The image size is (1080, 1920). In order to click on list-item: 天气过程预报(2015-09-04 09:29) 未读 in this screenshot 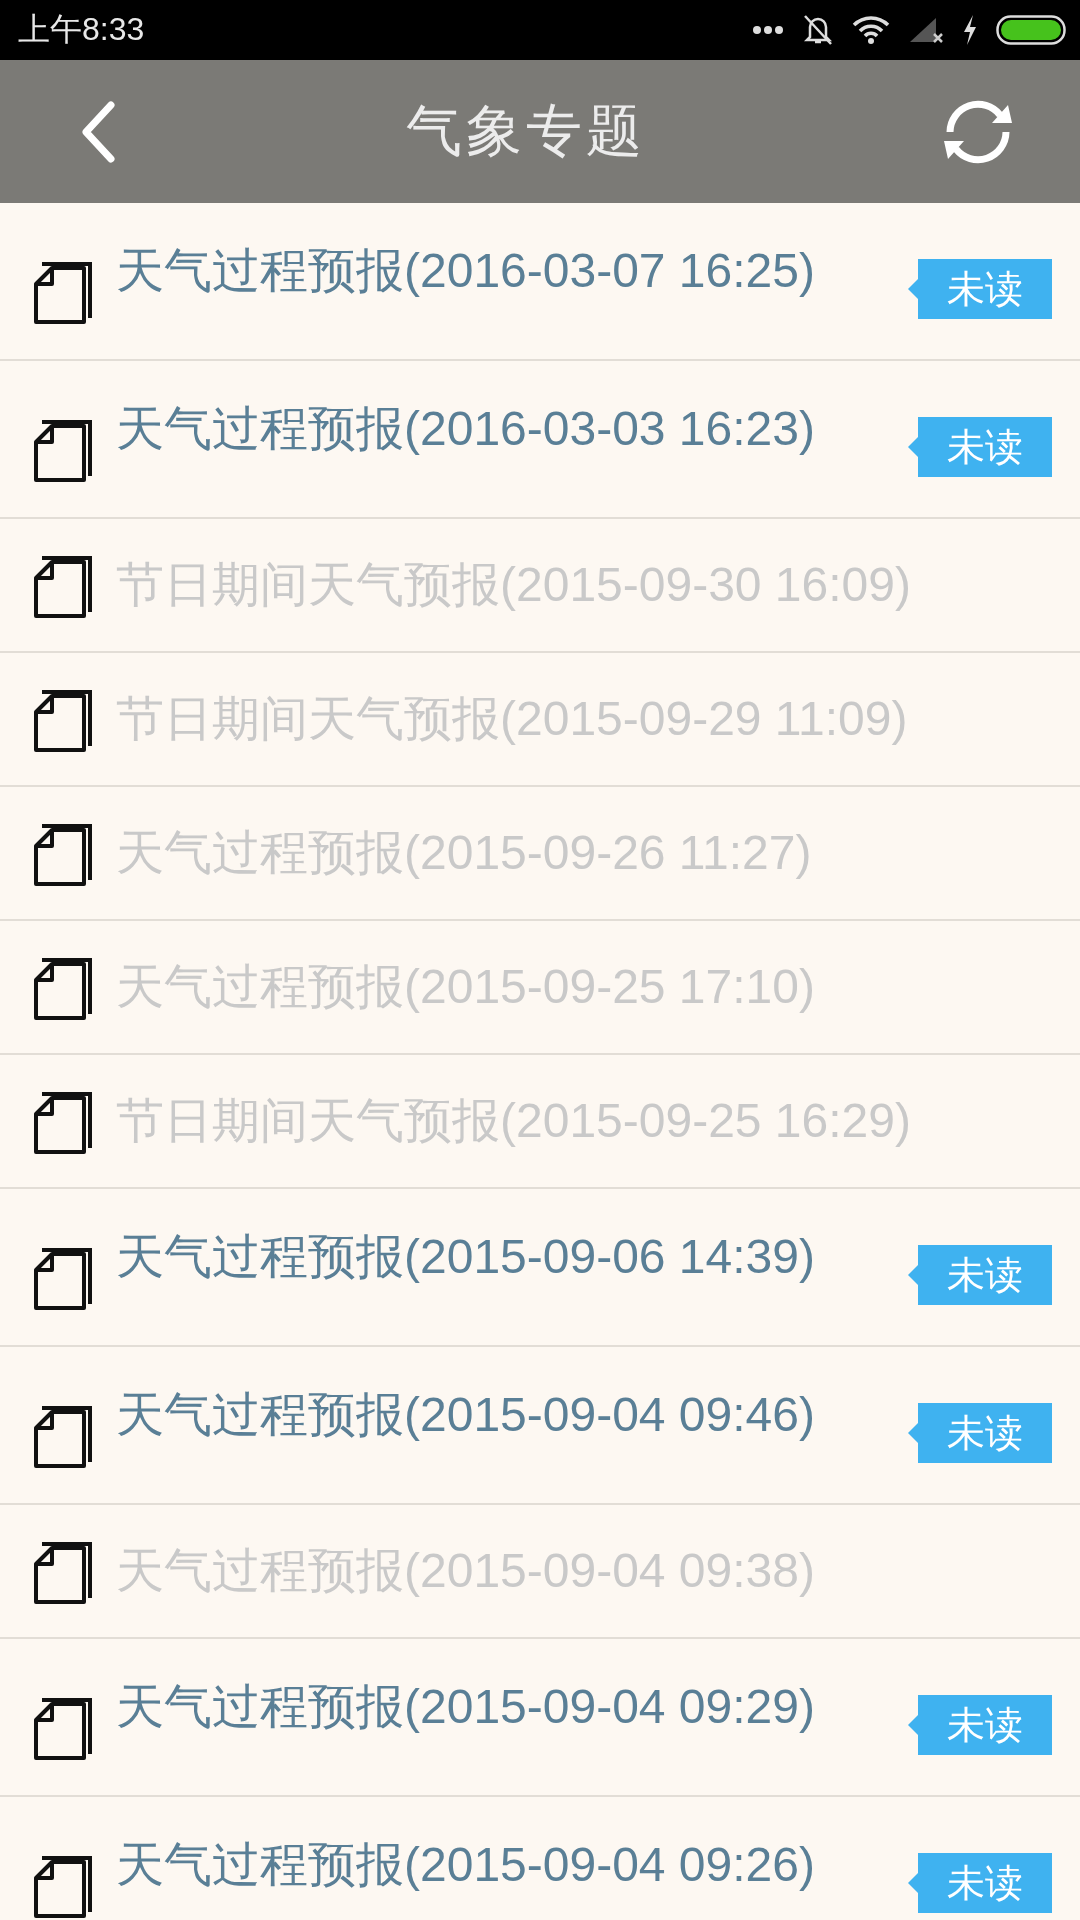, I will do `click(540, 1718)`.